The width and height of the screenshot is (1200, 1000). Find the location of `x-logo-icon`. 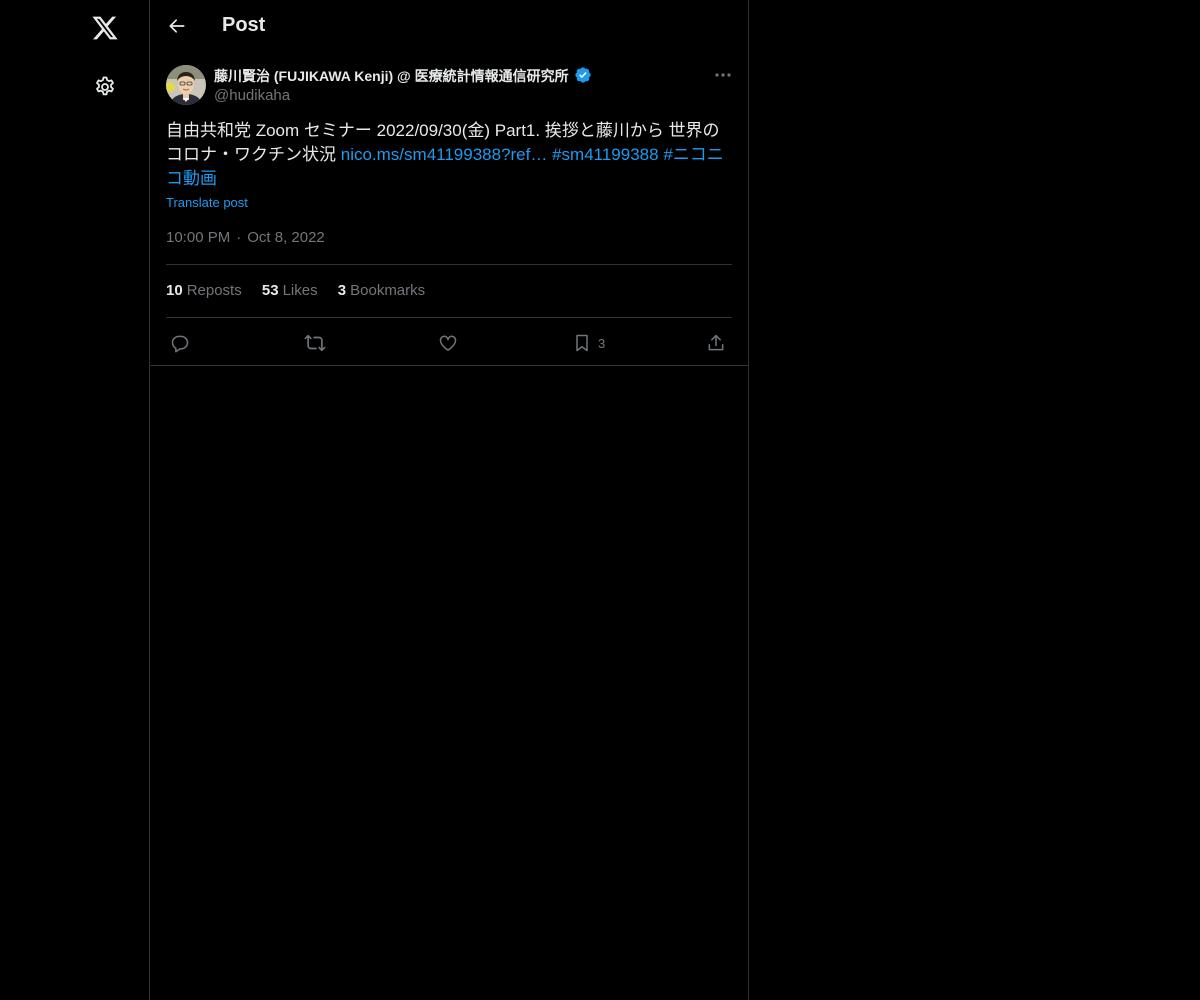

x-logo-icon is located at coordinates (105, 28).